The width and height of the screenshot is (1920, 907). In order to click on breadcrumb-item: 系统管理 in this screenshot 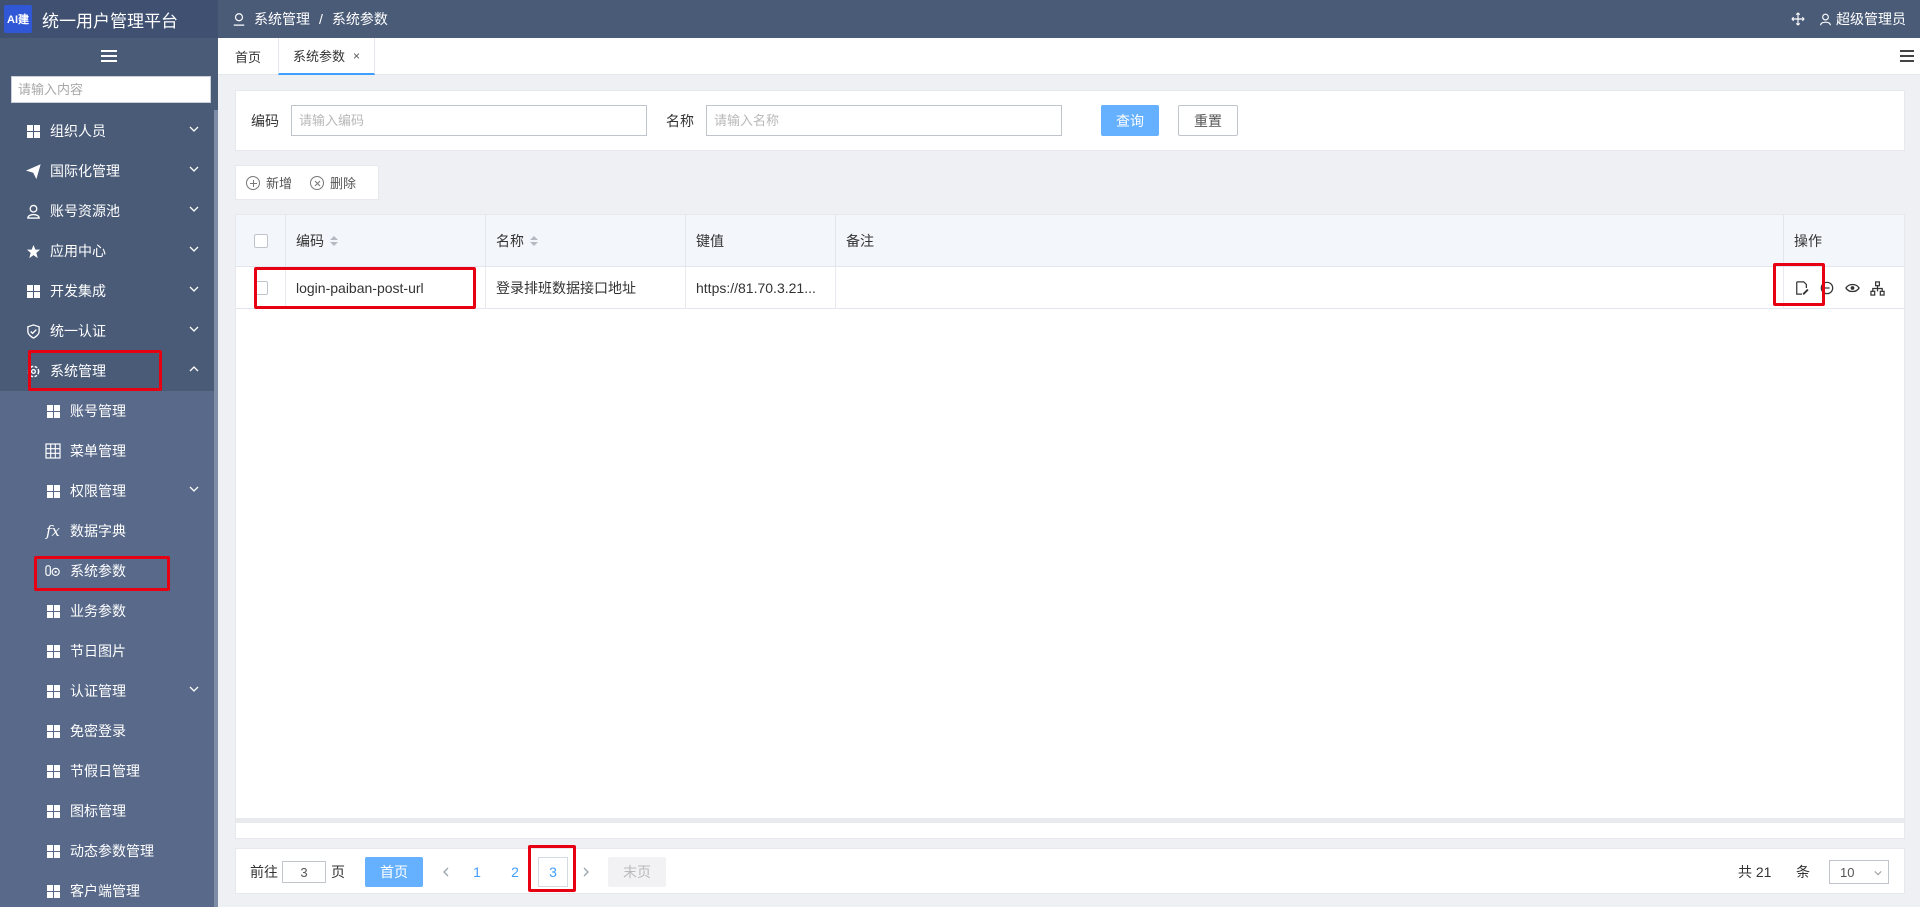, I will do `click(282, 19)`.